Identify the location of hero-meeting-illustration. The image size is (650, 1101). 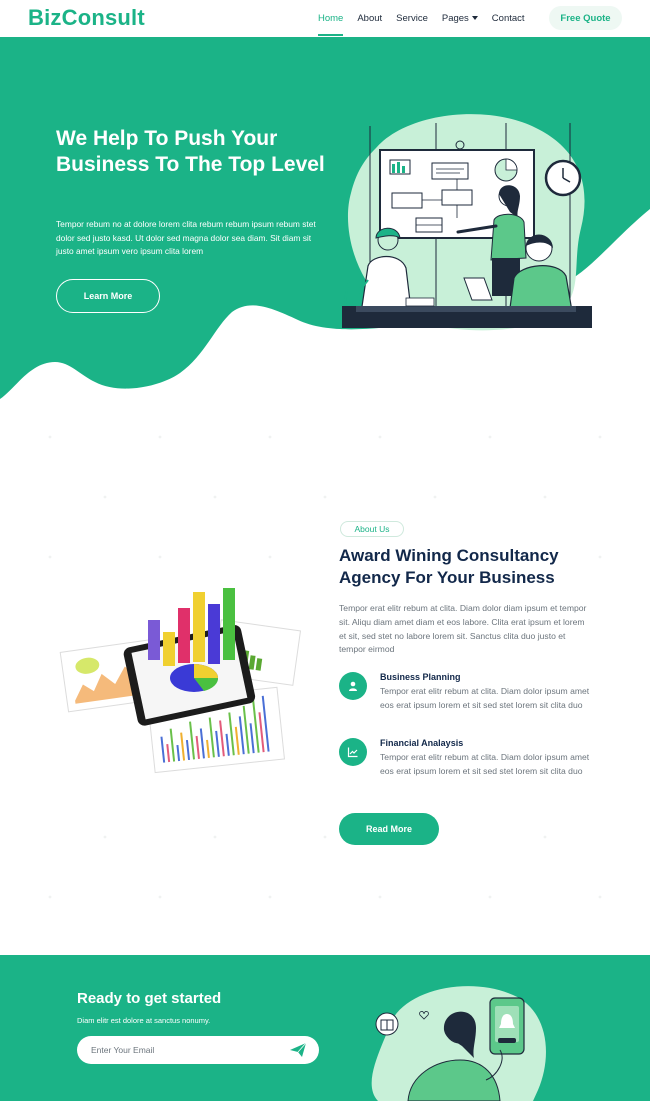
(467, 222).